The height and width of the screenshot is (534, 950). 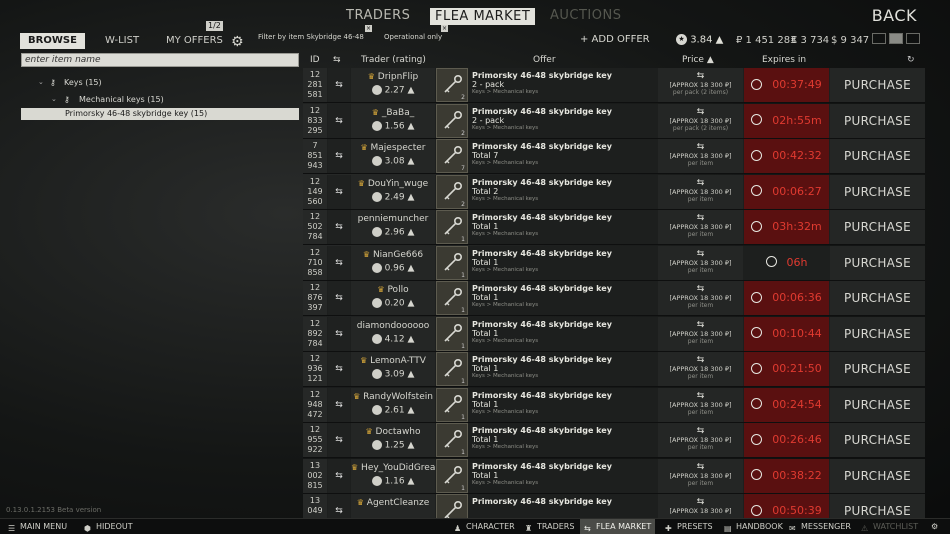 I want to click on flea-market-button: ⇆ FLEA MARKET, so click(x=618, y=526).